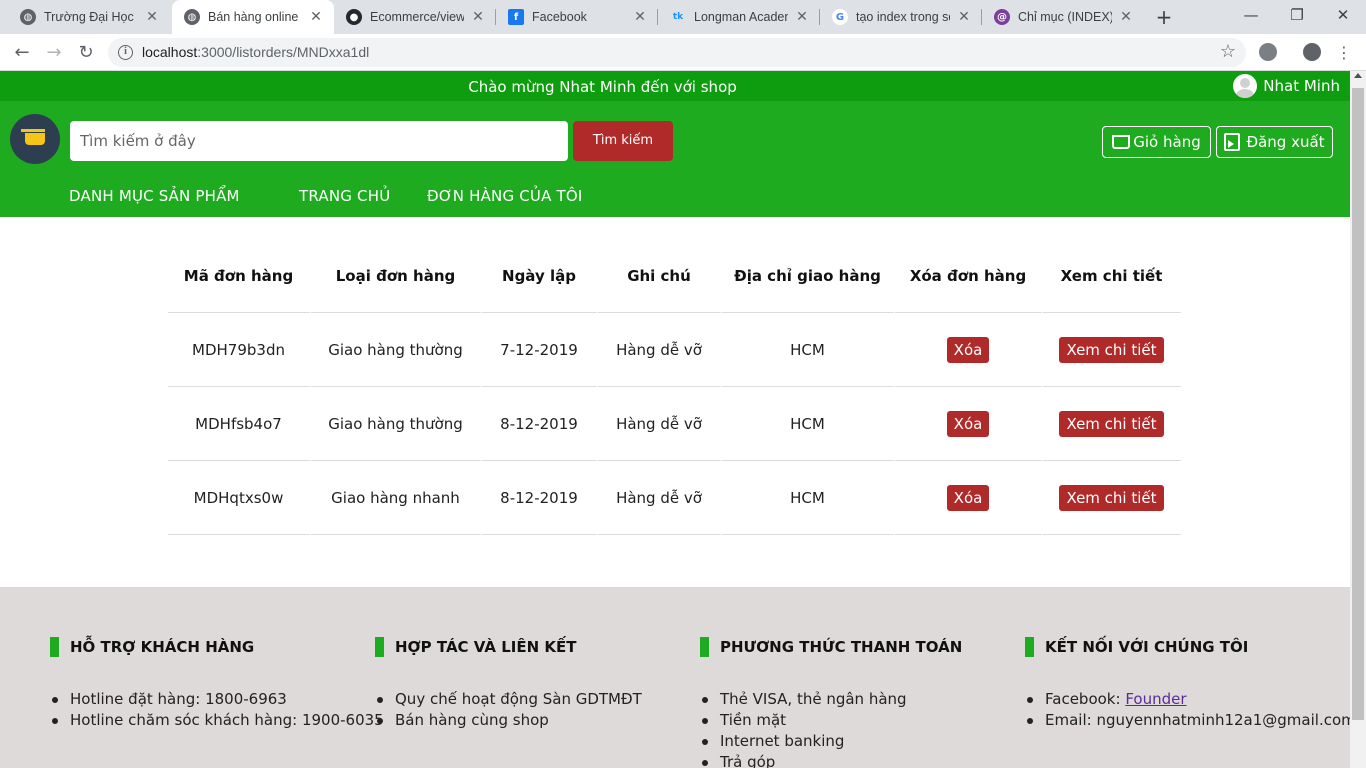  I want to click on page-scrollbar, so click(1358, 419).